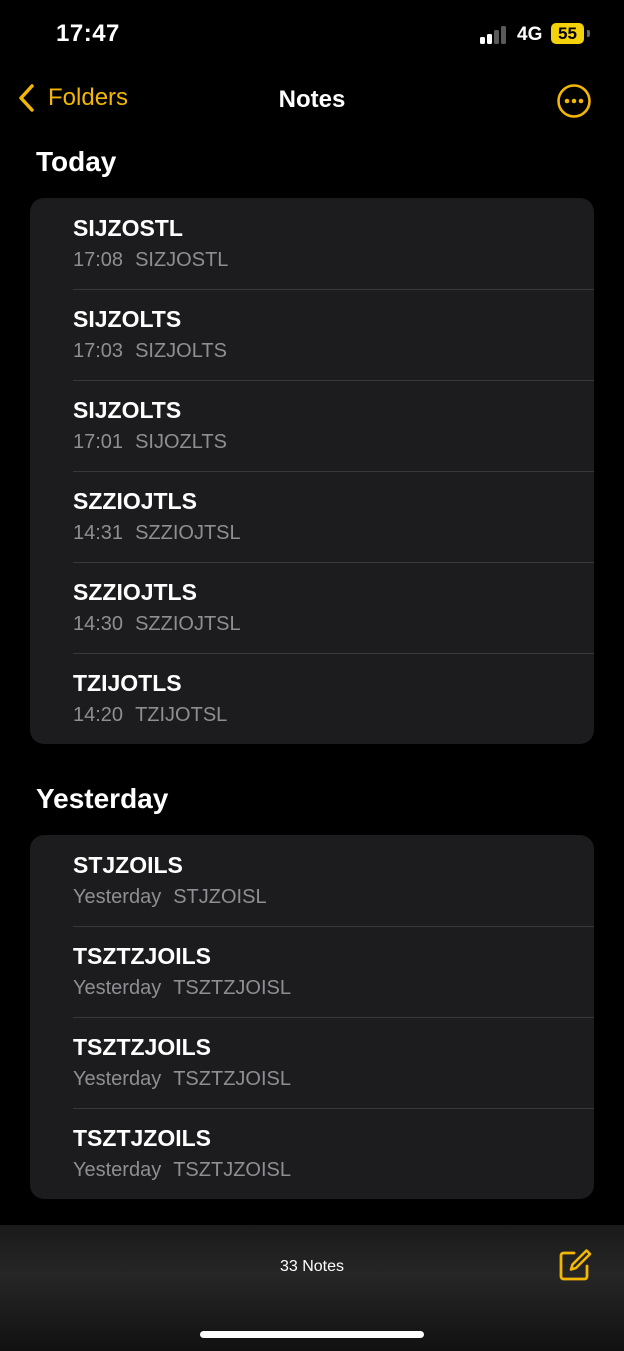 The image size is (624, 1351). Describe the element at coordinates (232, 1170) in the screenshot. I see `note-preview: TSZTJZOISL` at that location.